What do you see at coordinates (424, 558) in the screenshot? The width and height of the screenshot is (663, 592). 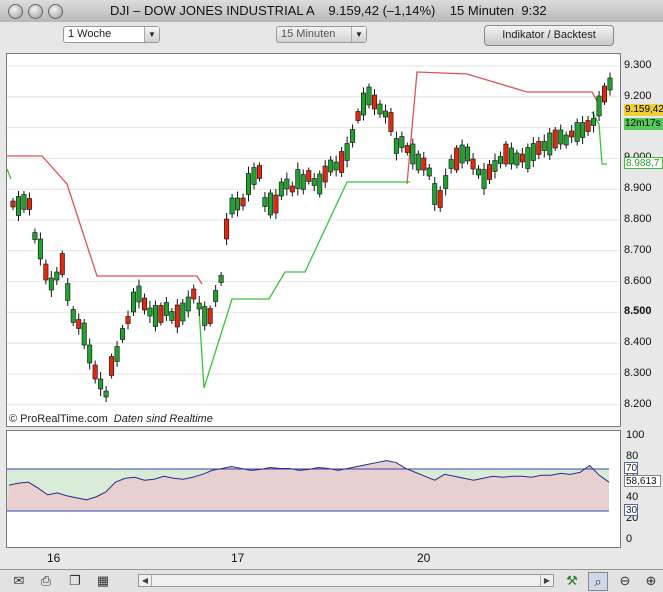 I see `date-label: 20` at bounding box center [424, 558].